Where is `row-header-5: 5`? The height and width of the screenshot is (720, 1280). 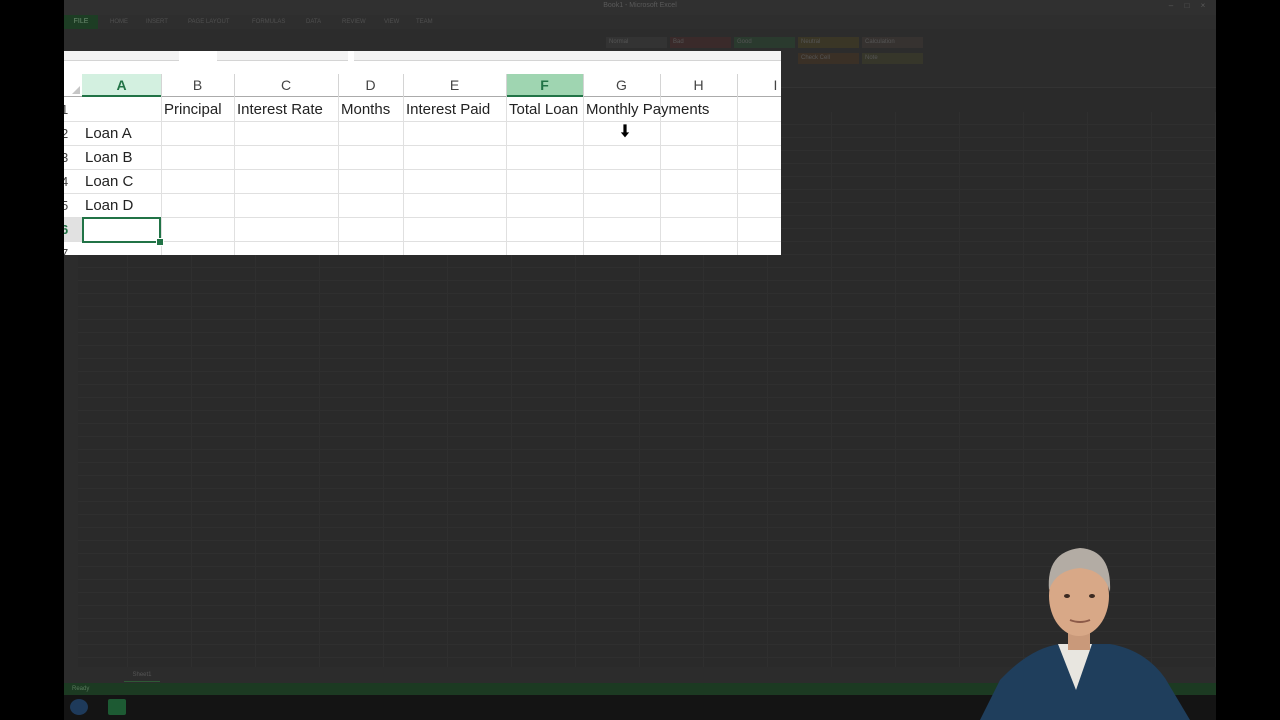
row-header-5: 5 is located at coordinates (73, 206).